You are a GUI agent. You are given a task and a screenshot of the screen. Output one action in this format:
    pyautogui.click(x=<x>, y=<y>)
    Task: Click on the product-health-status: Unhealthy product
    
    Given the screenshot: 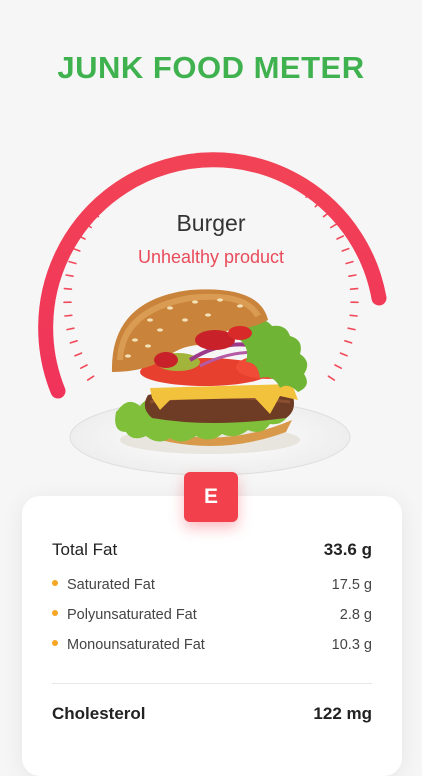 What is the action you would take?
    pyautogui.click(x=211, y=257)
    